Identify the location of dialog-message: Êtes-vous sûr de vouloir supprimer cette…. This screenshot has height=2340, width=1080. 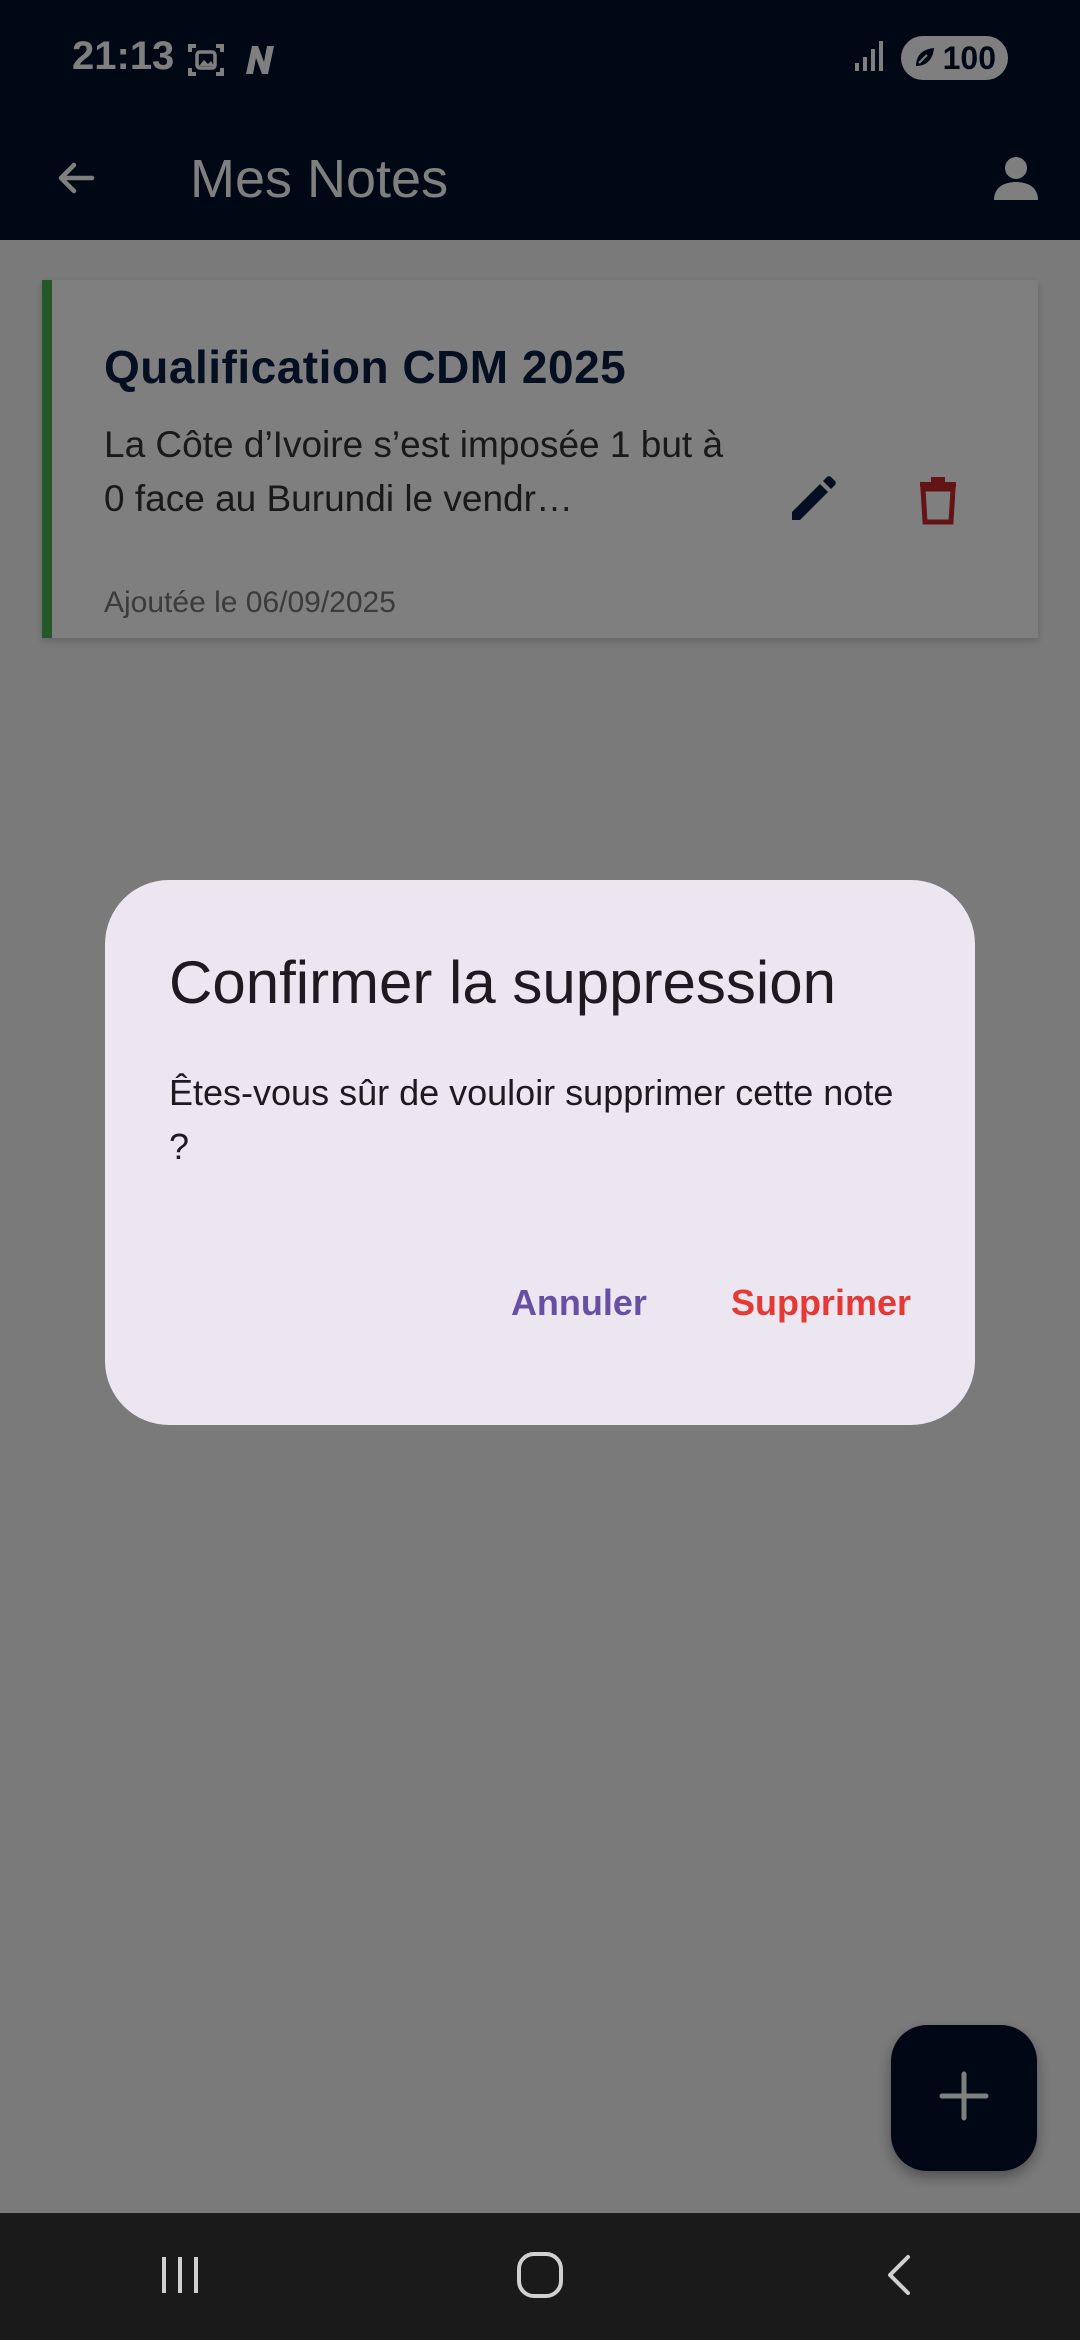
(531, 1119).